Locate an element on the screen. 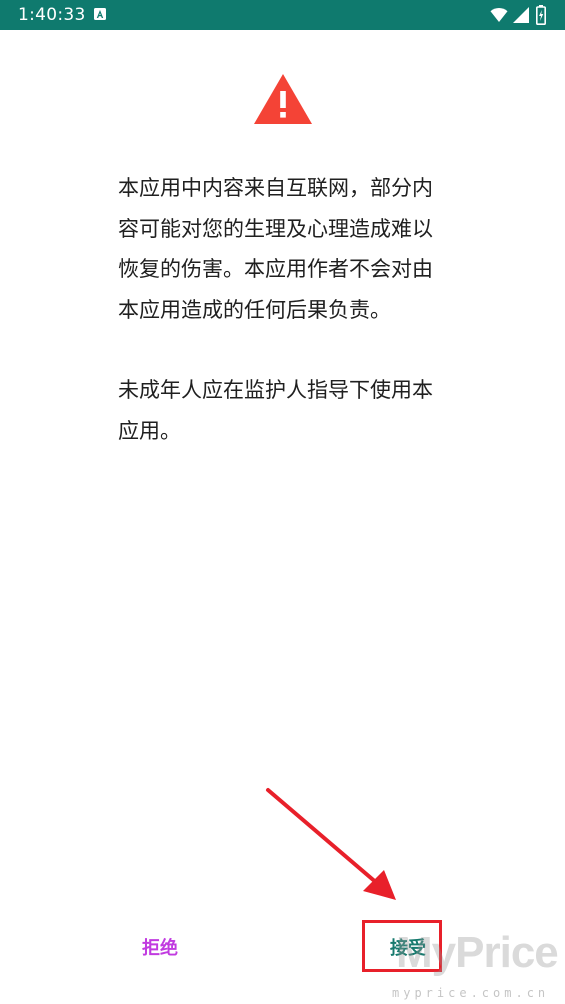 This screenshot has height=1004, width=565. warning-triangle-icon is located at coordinates (283, 99).